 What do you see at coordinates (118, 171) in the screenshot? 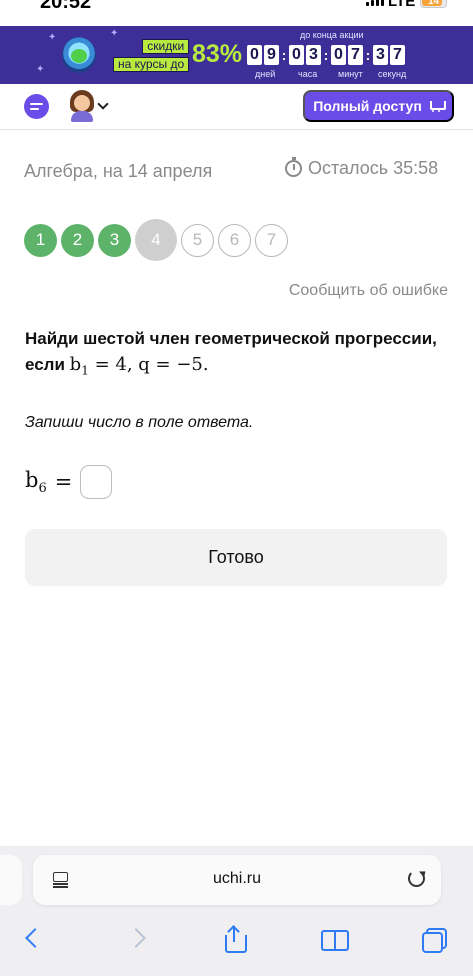
I see `lesson-title: Алгебра, на 14 апреля` at bounding box center [118, 171].